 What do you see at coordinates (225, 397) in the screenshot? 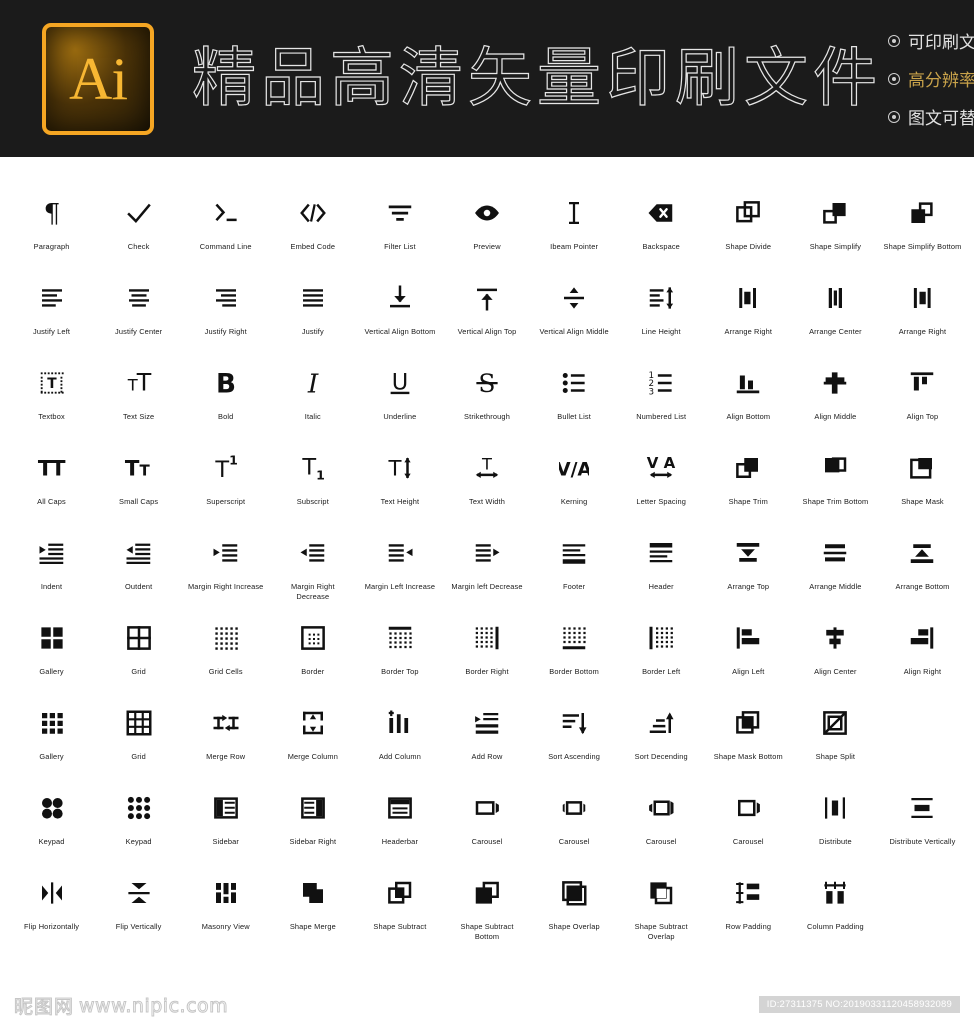
I see `icon-cell-bold: B Bold` at bounding box center [225, 397].